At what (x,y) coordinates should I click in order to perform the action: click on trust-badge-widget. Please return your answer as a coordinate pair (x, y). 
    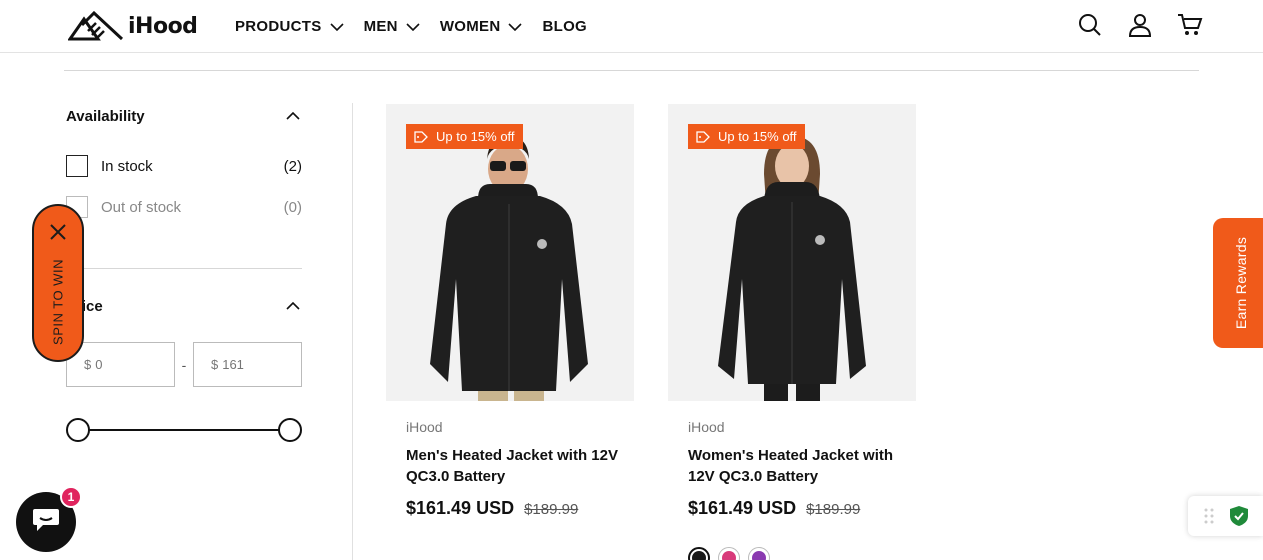
    Looking at the image, I should click on (1225, 516).